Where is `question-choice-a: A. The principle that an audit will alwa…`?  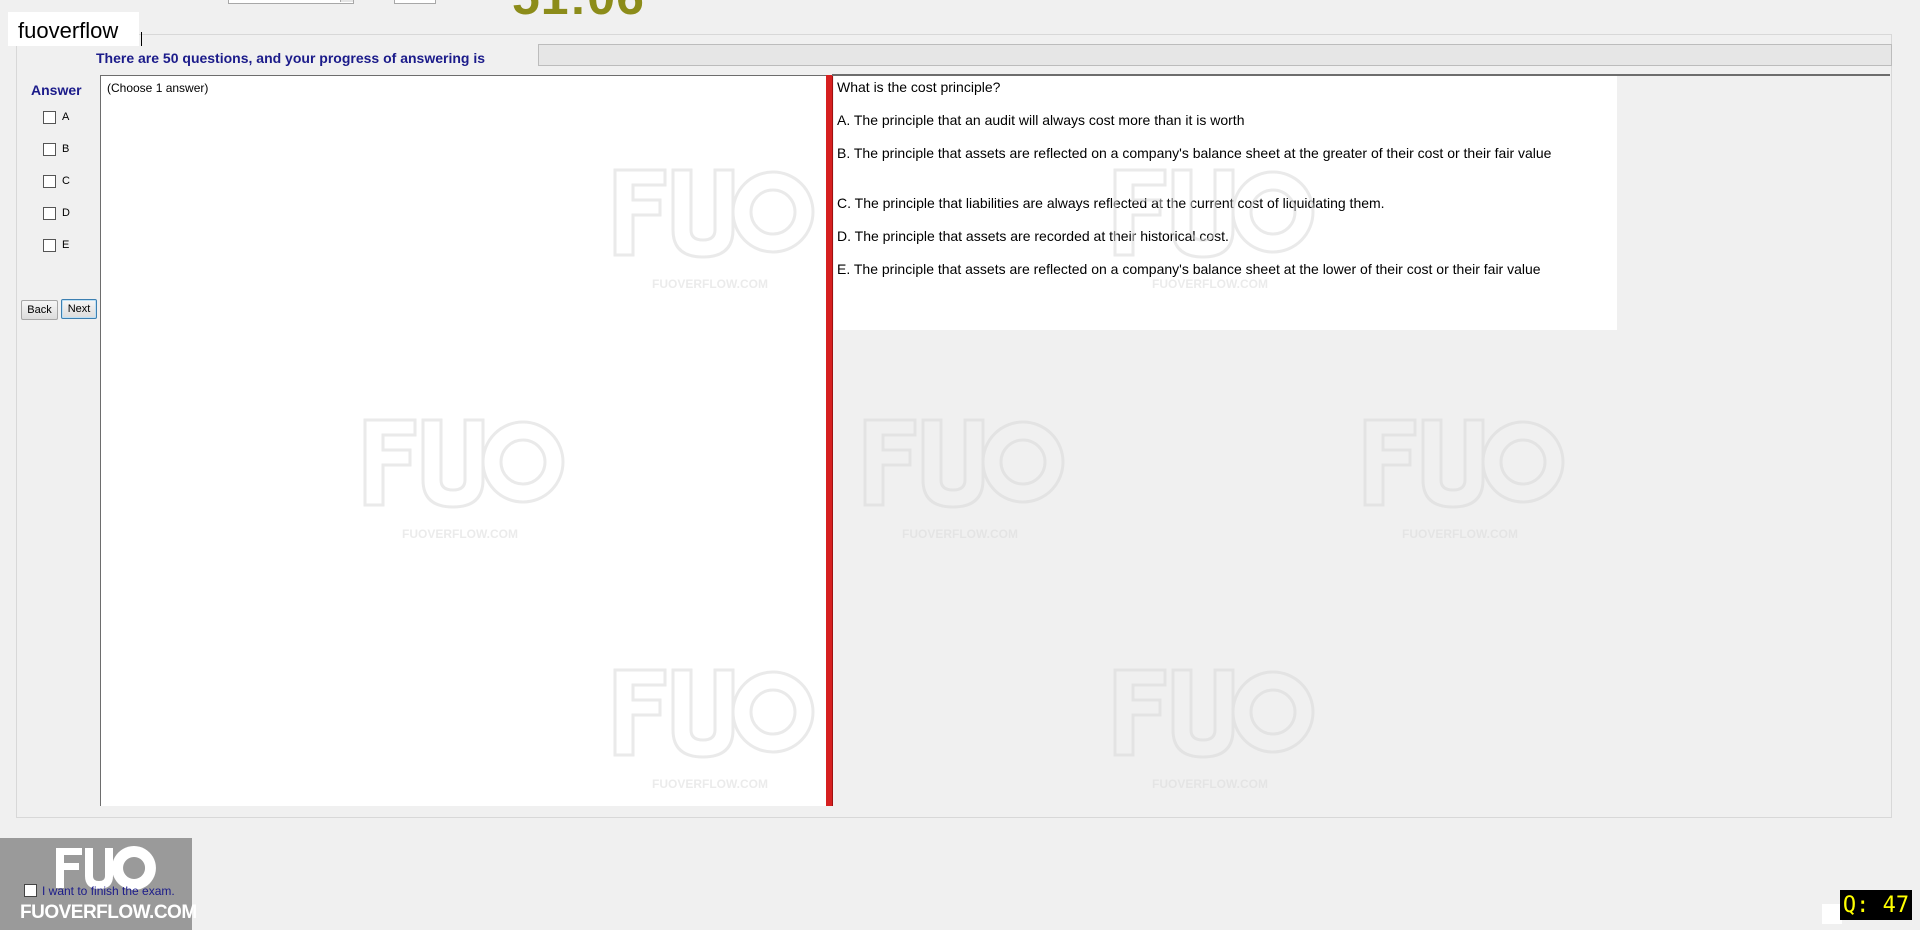 question-choice-a: A. The principle that an audit will alwa… is located at coordinates (1041, 120).